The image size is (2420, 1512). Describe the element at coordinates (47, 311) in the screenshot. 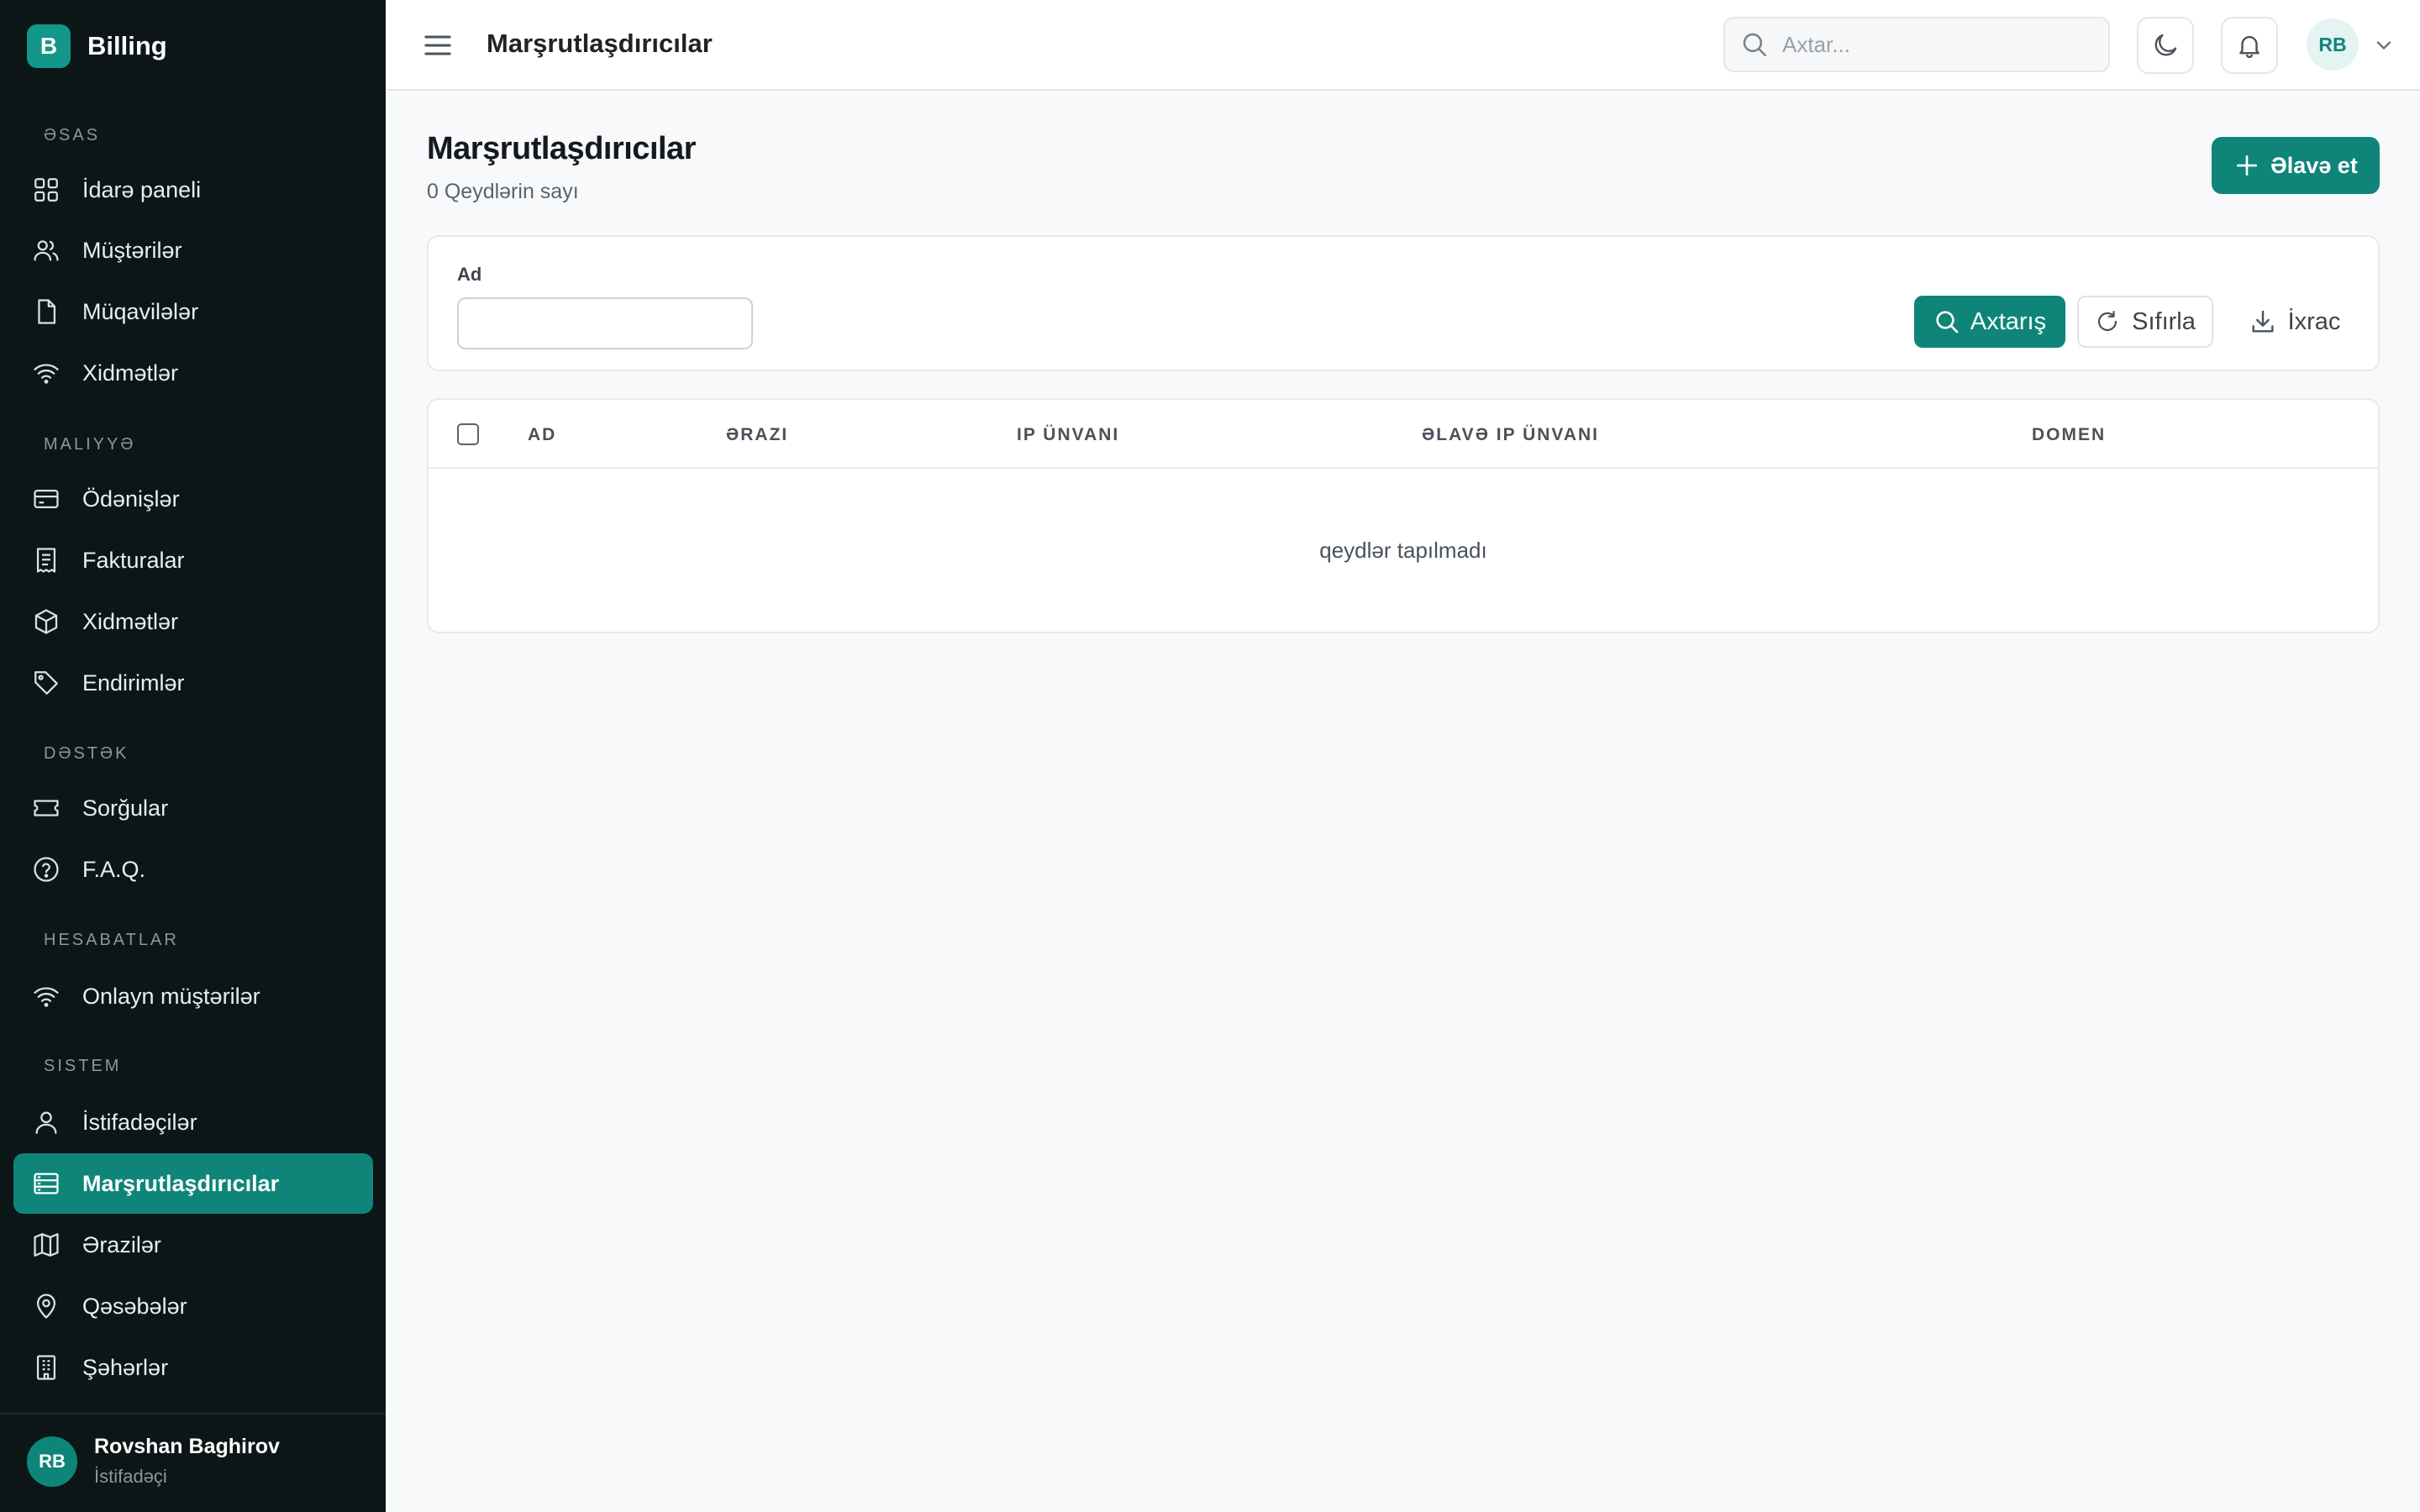

I see `file-icon` at that location.